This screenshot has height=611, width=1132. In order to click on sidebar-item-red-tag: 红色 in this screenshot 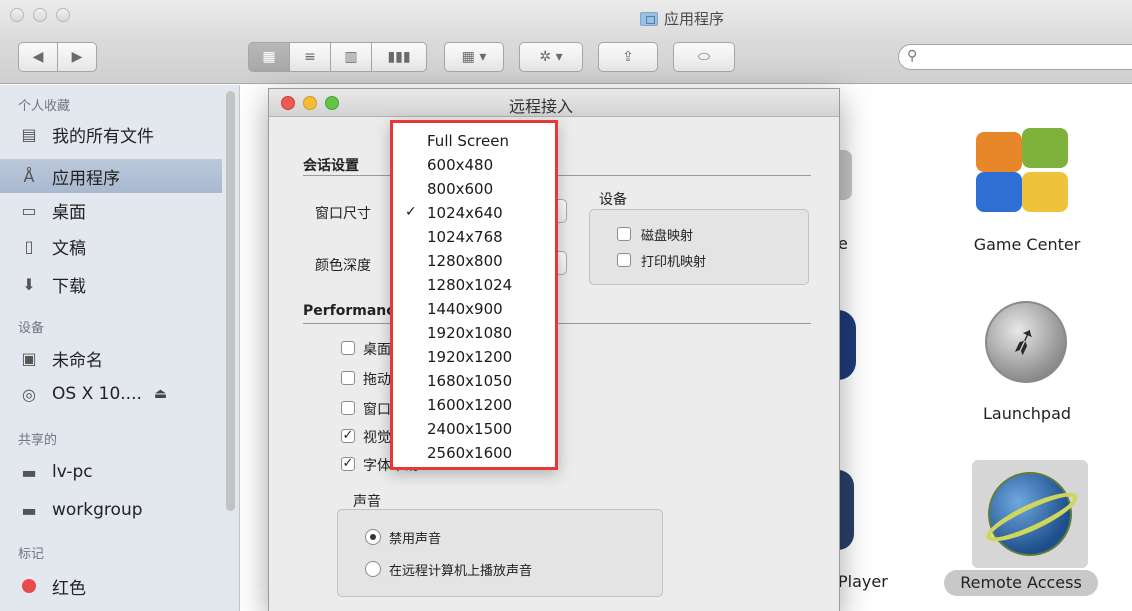, I will do `click(111, 586)`.